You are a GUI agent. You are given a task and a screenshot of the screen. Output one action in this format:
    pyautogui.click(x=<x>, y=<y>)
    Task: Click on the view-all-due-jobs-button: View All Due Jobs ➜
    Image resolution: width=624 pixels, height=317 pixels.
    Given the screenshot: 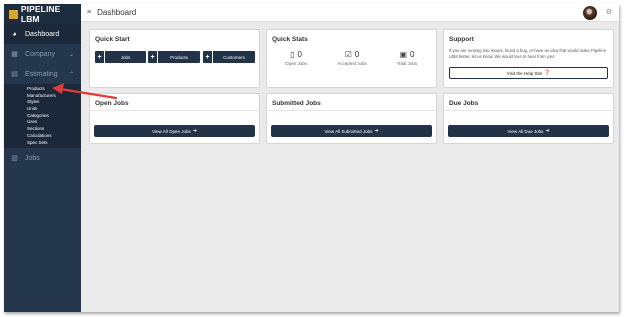 What is the action you would take?
    pyautogui.click(x=528, y=131)
    